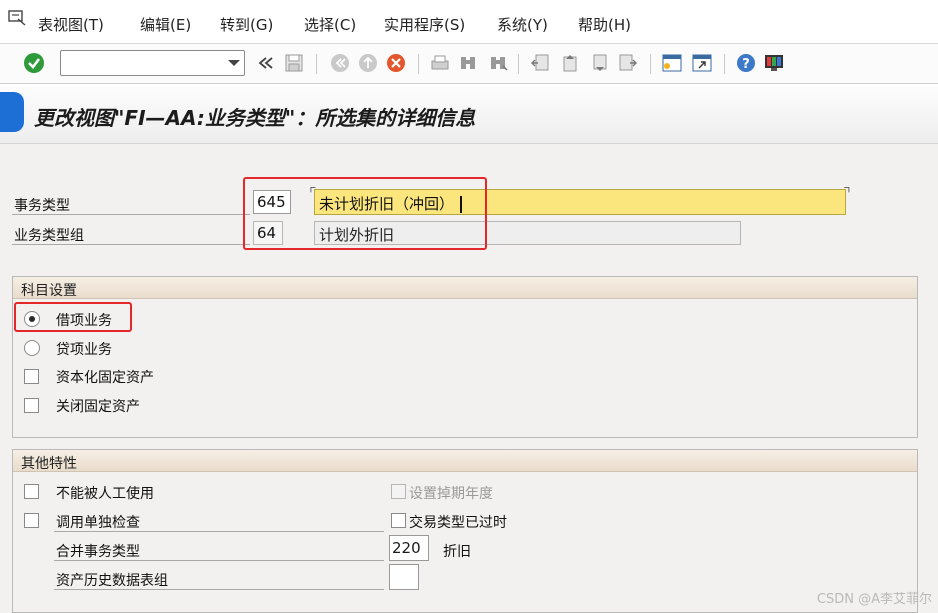 The height and width of the screenshot is (613, 938). What do you see at coordinates (98, 523) in the screenshot?
I see `call-individual-check-label: 调用单独检查` at bounding box center [98, 523].